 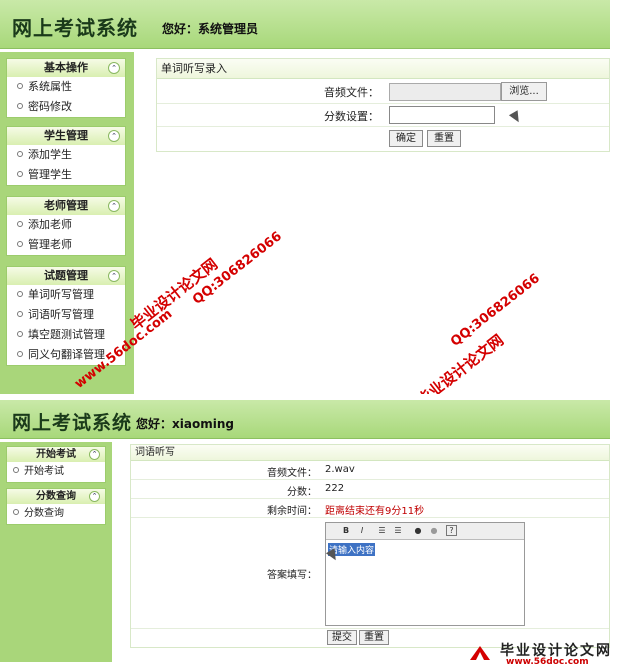 I want to click on score-label: 分数：, so click(x=302, y=492).